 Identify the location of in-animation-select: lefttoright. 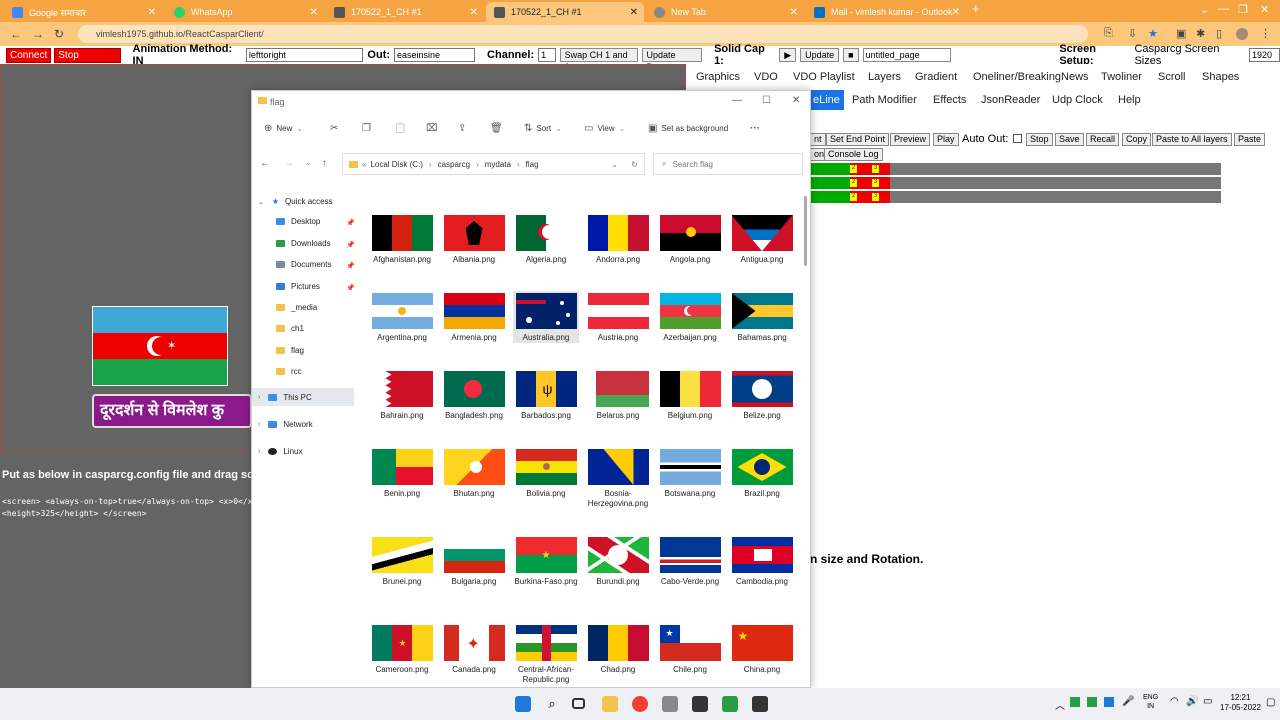
(304, 55).